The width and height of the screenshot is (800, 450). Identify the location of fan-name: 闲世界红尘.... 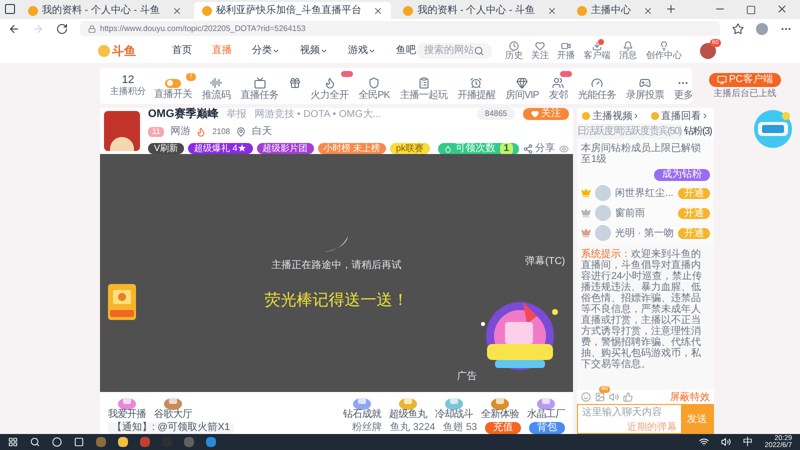
(644, 193).